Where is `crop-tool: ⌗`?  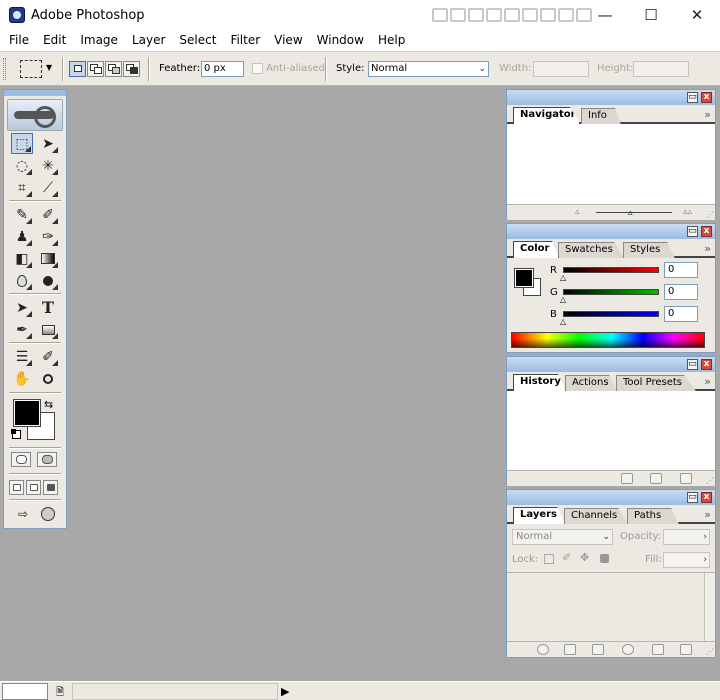 crop-tool: ⌗ is located at coordinates (22, 187).